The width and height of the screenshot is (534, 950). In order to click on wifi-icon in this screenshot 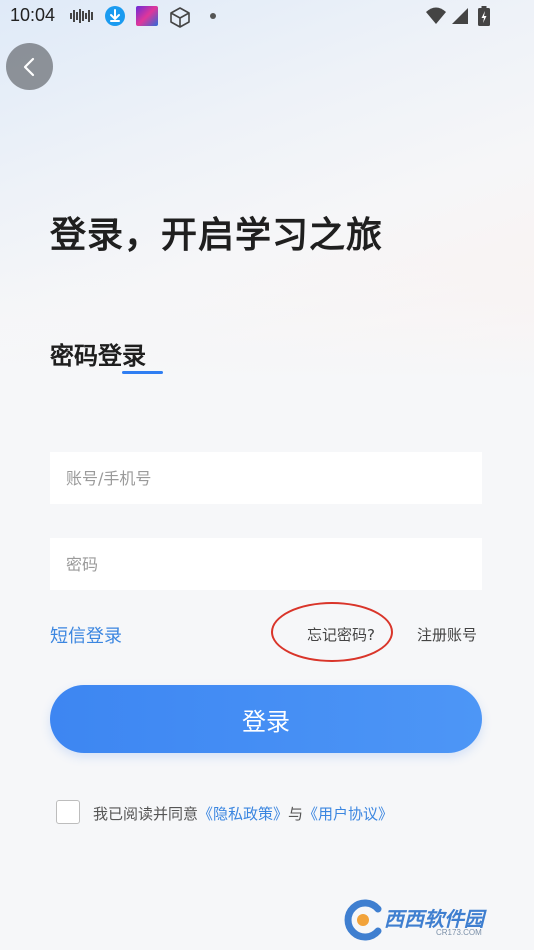, I will do `click(436, 16)`.